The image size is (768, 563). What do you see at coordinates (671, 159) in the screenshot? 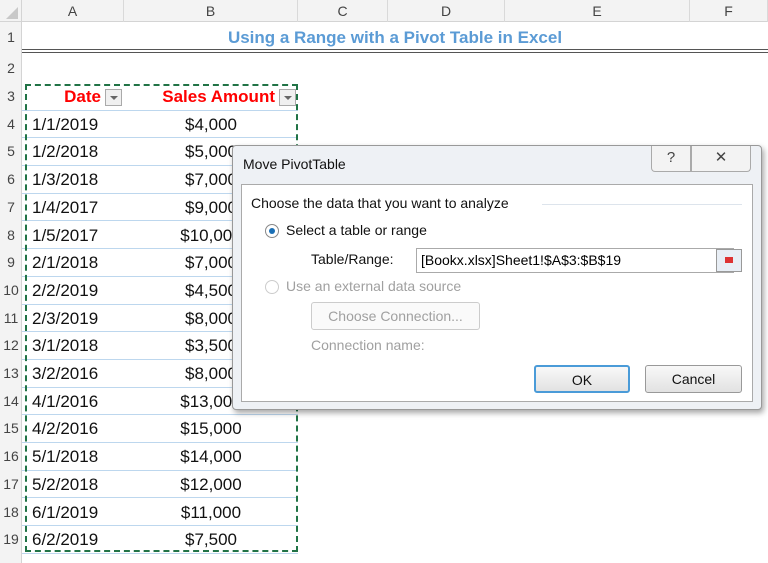
I see `help-button: ?` at bounding box center [671, 159].